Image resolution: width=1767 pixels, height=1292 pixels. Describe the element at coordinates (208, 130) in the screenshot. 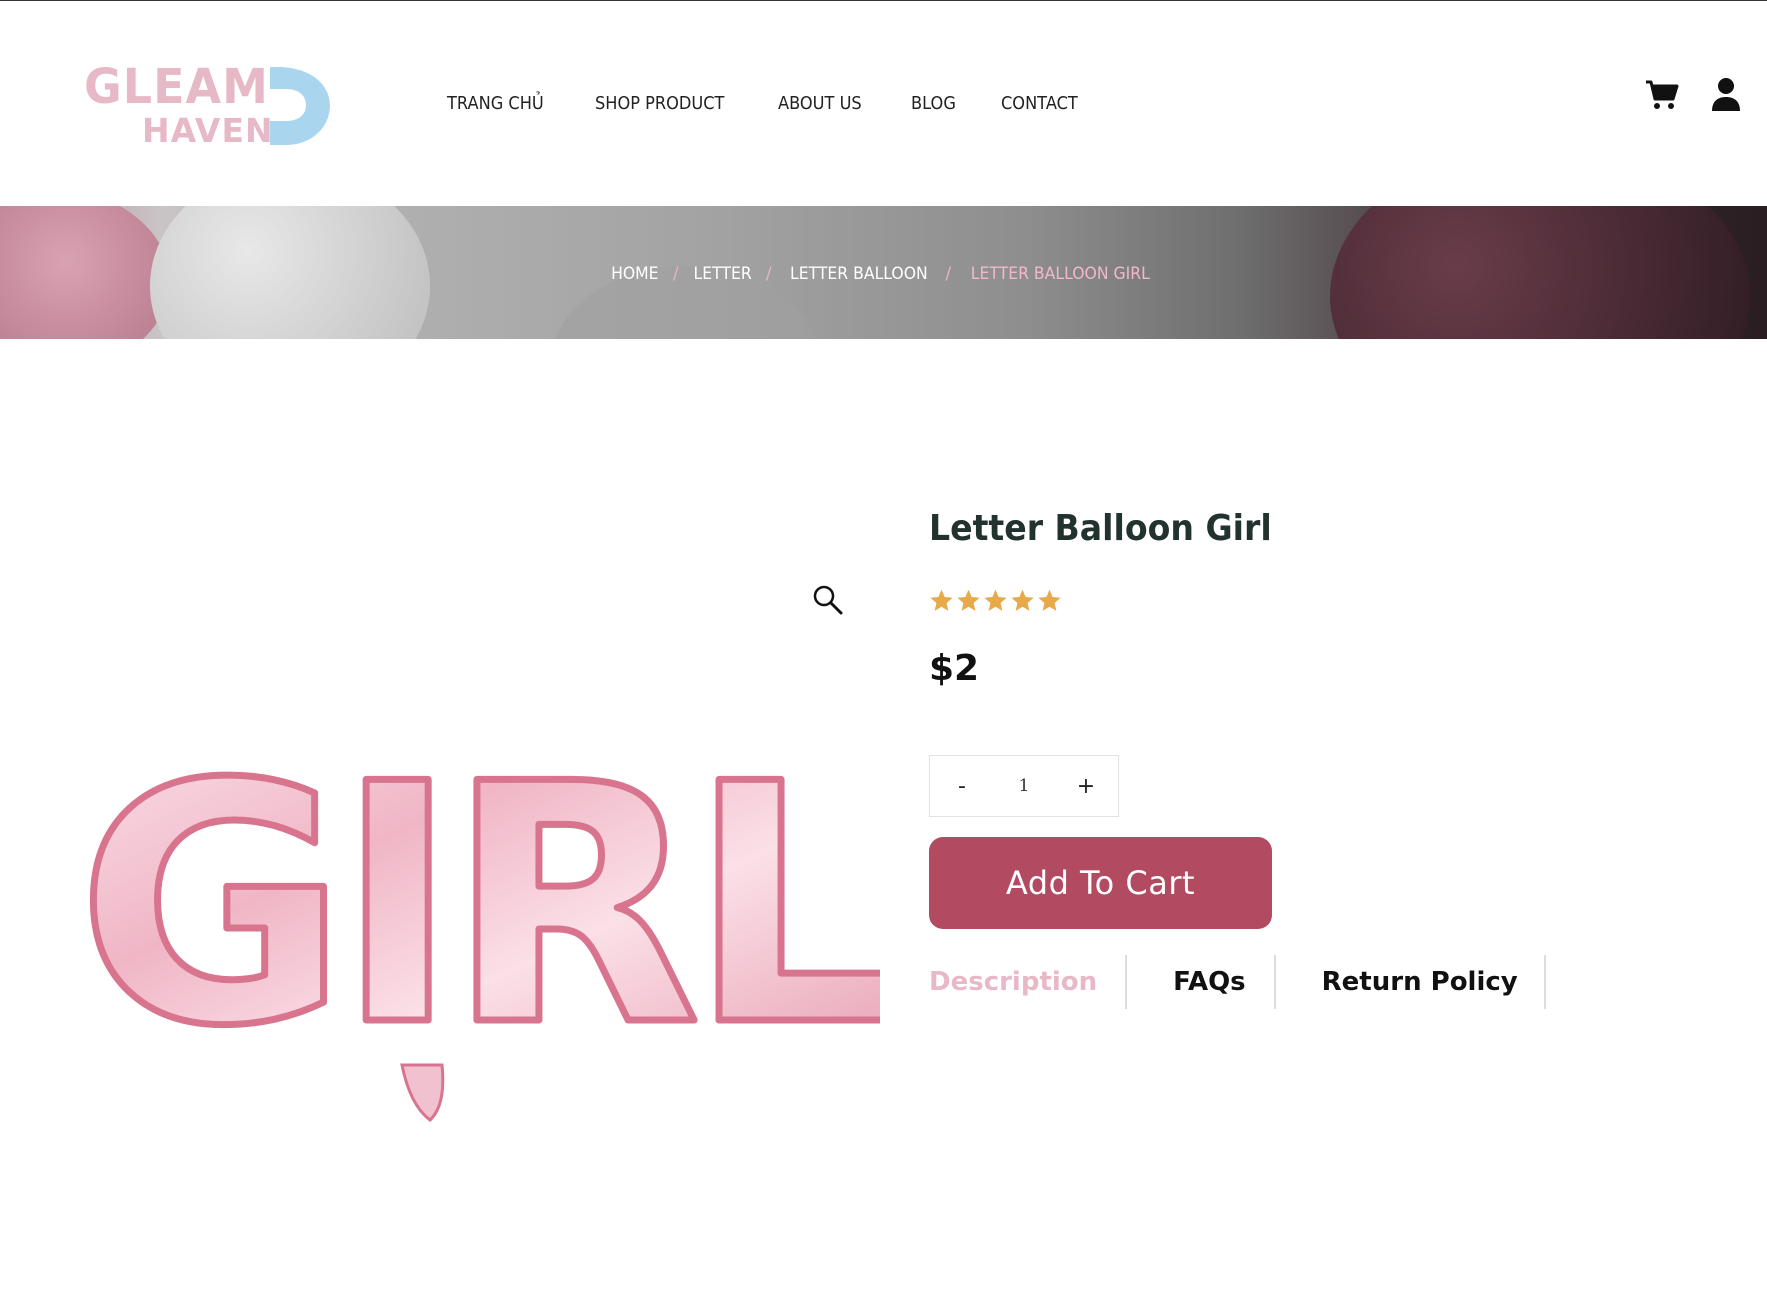

I see `logo-word-haven: HAVEN` at that location.